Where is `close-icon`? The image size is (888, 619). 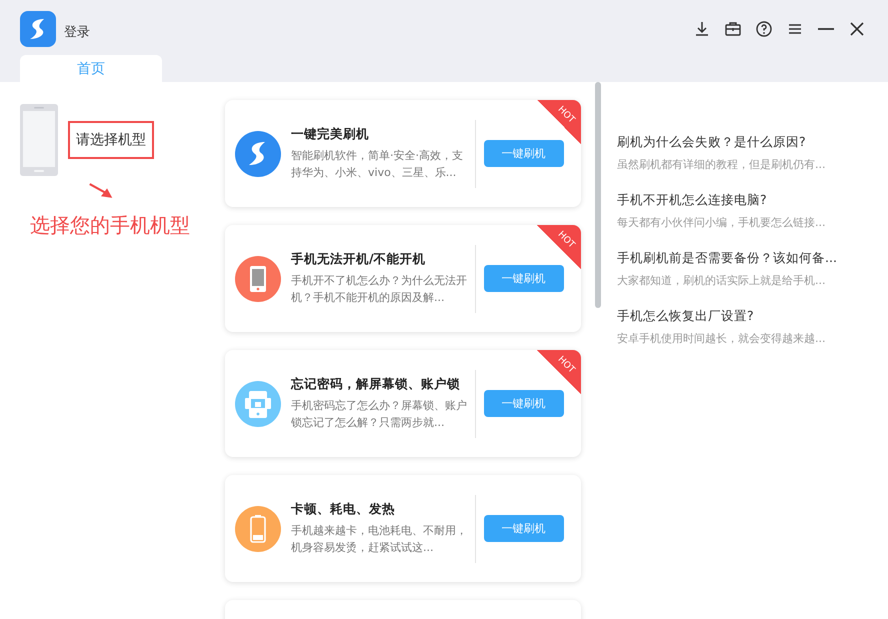
close-icon is located at coordinates (857, 29).